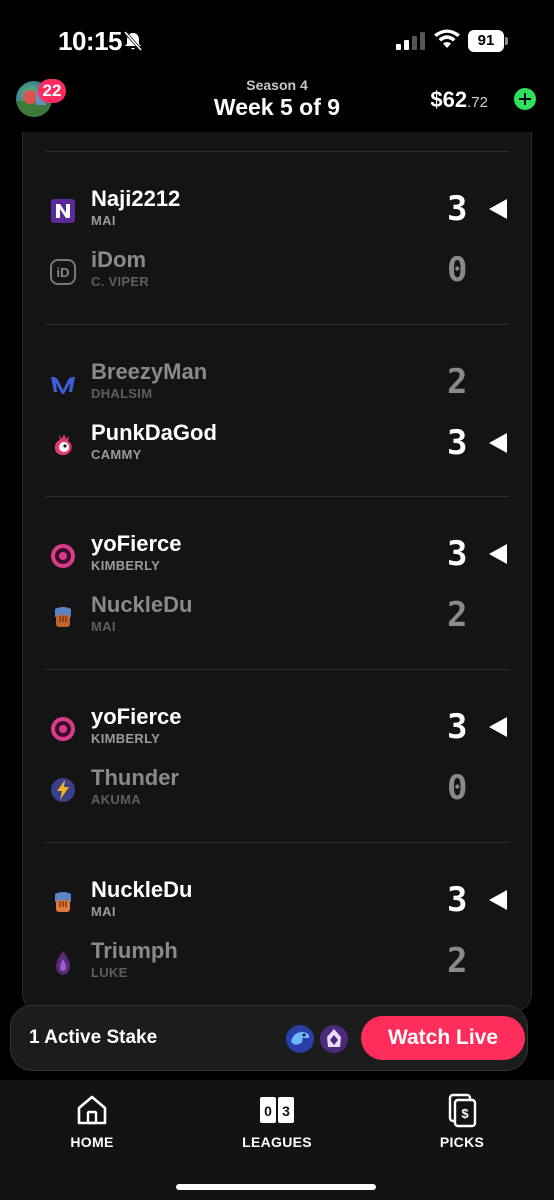 Image resolution: width=554 pixels, height=1200 pixels. I want to click on match-1-top-player: Naji2212 MAI 3, so click(278, 213).